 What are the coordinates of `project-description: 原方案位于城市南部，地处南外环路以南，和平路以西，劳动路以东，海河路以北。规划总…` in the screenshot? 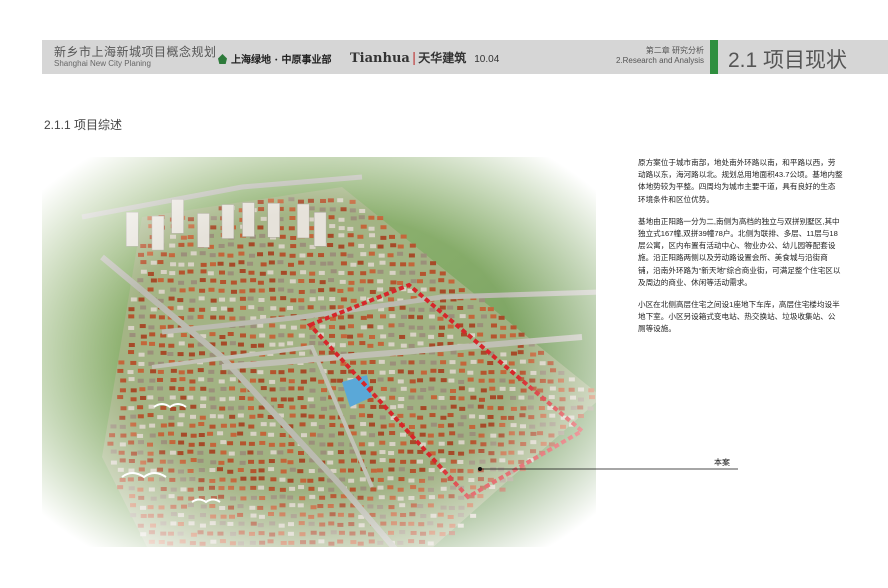 It's located at (740, 251).